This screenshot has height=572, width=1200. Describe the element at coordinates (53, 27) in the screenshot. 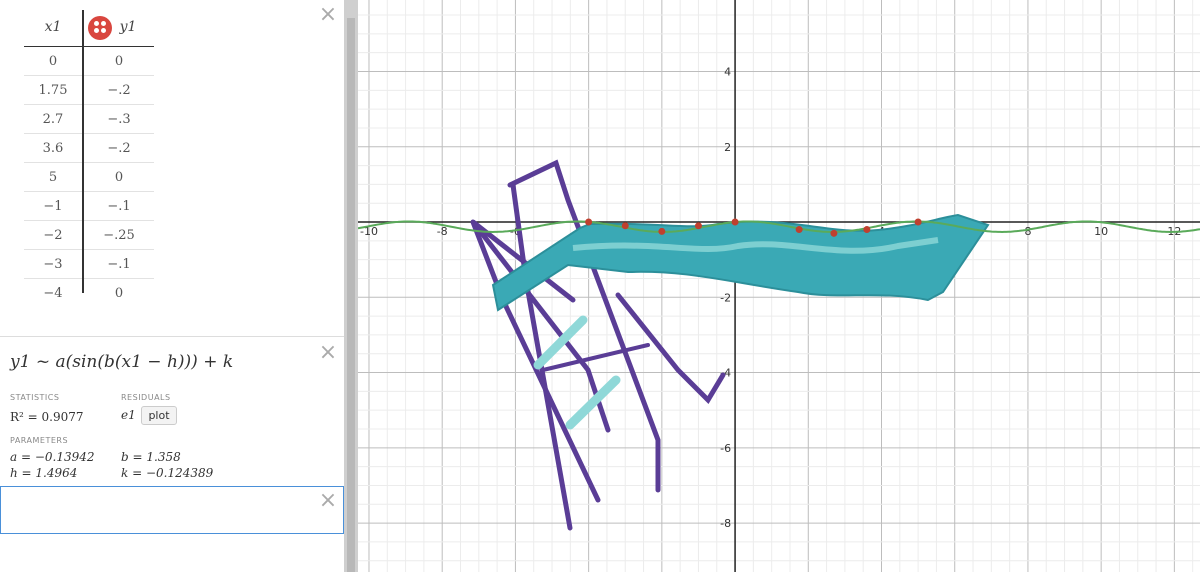

I see `x1-column-header: x1` at that location.